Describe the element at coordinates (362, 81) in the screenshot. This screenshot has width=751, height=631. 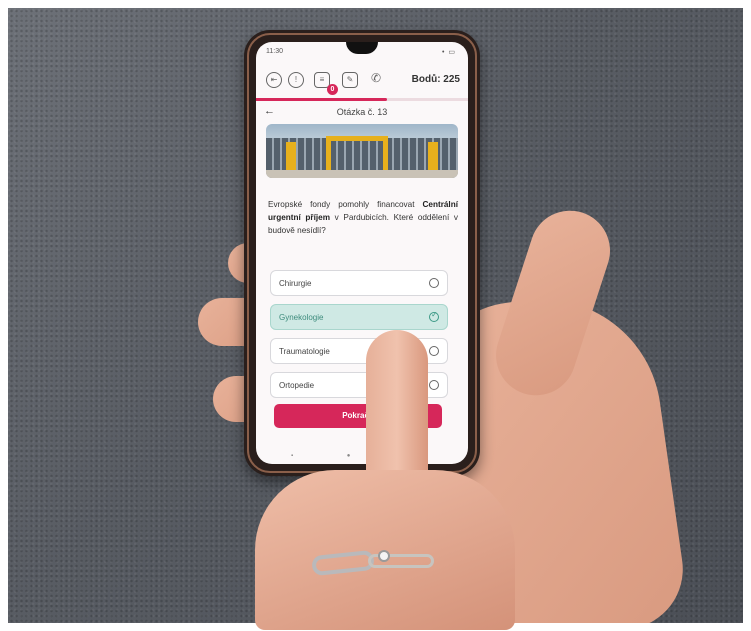
I see `app-header: ⇤ ! ≡ 0 ✎ ✆ Bodů: 225` at that location.